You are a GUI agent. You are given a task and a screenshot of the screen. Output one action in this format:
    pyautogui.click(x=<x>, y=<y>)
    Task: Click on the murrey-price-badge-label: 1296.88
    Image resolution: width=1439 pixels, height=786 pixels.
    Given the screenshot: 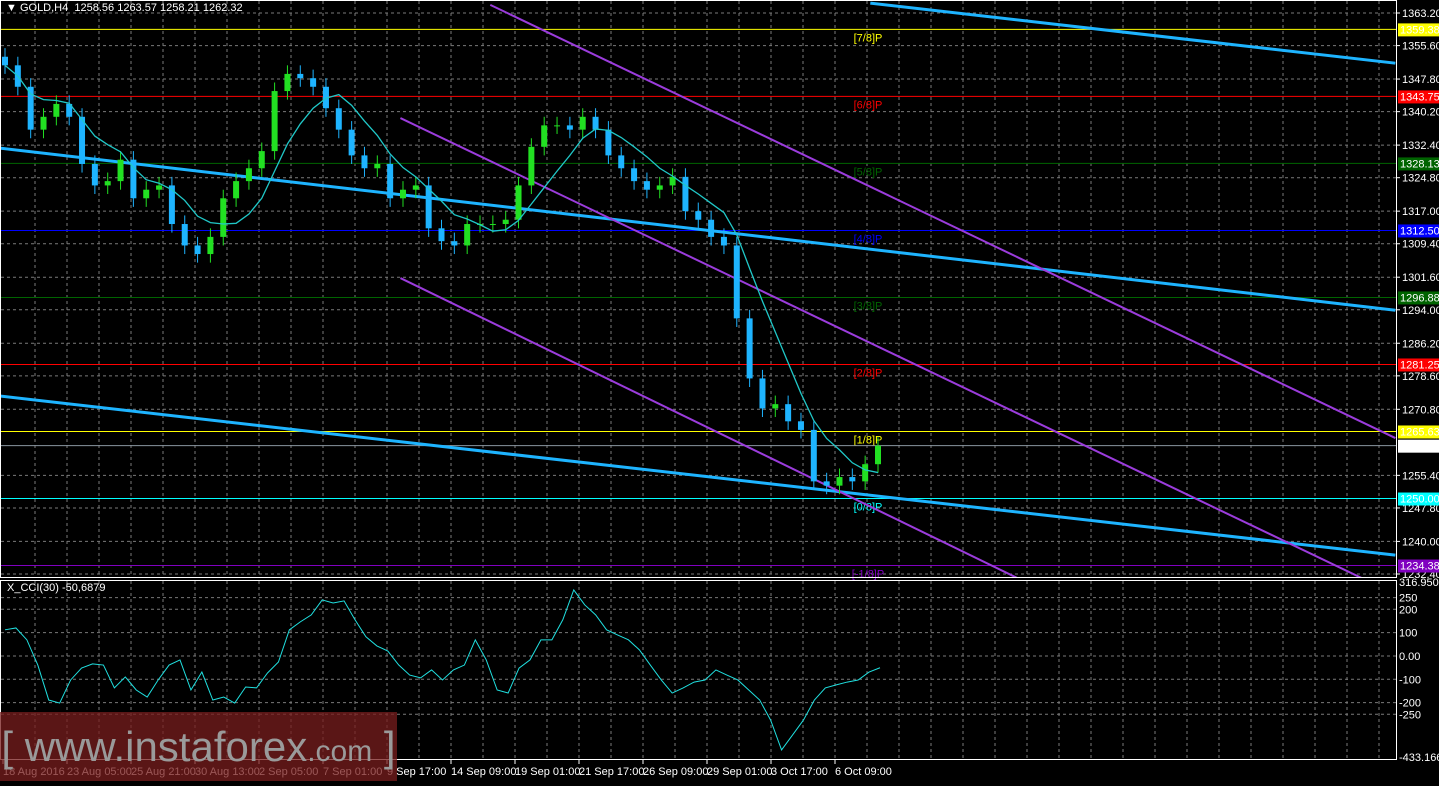 What is the action you would take?
    pyautogui.click(x=1419, y=298)
    